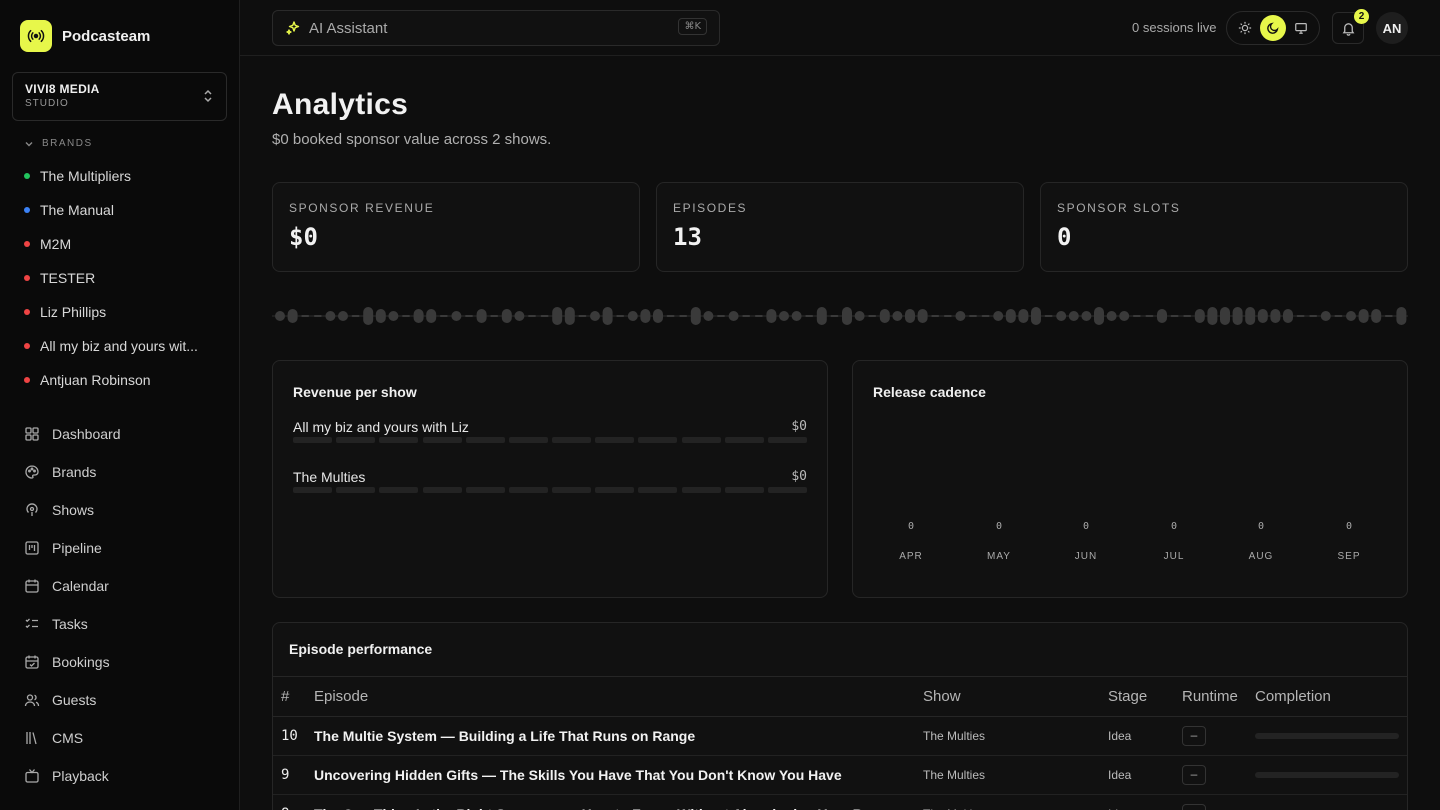 The image size is (1440, 810). I want to click on cadence-month: JUL, so click(1174, 556).